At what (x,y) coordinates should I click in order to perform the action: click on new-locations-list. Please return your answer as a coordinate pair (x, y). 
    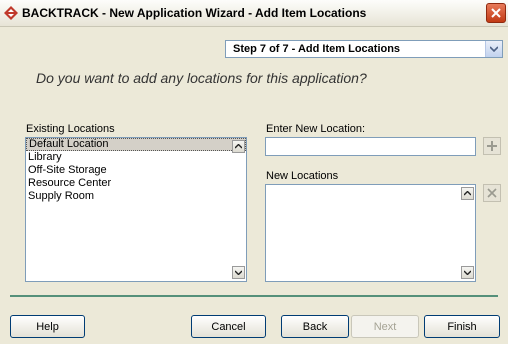
    Looking at the image, I should click on (370, 233).